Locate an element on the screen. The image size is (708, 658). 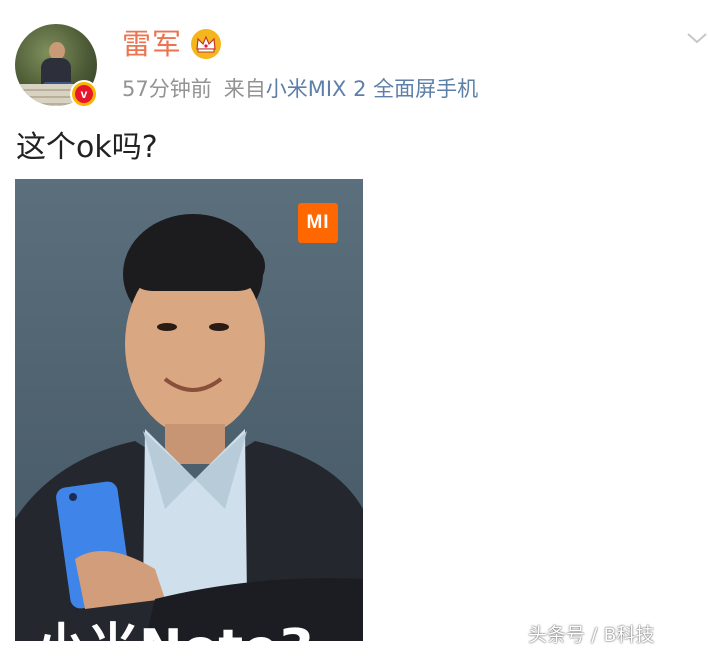
verified-badge-icon: v is located at coordinates (84, 94).